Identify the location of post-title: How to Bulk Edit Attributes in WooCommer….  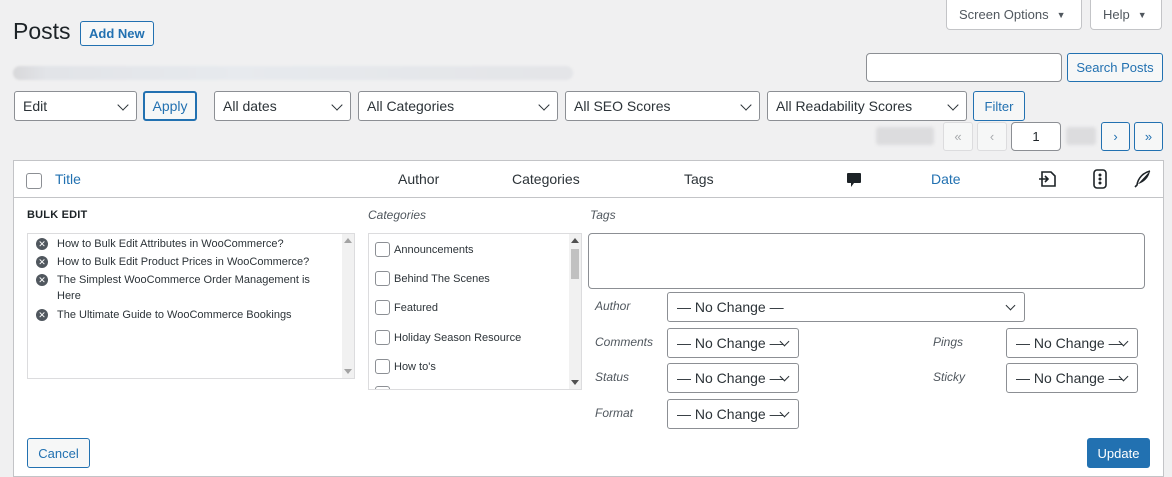
(170, 244).